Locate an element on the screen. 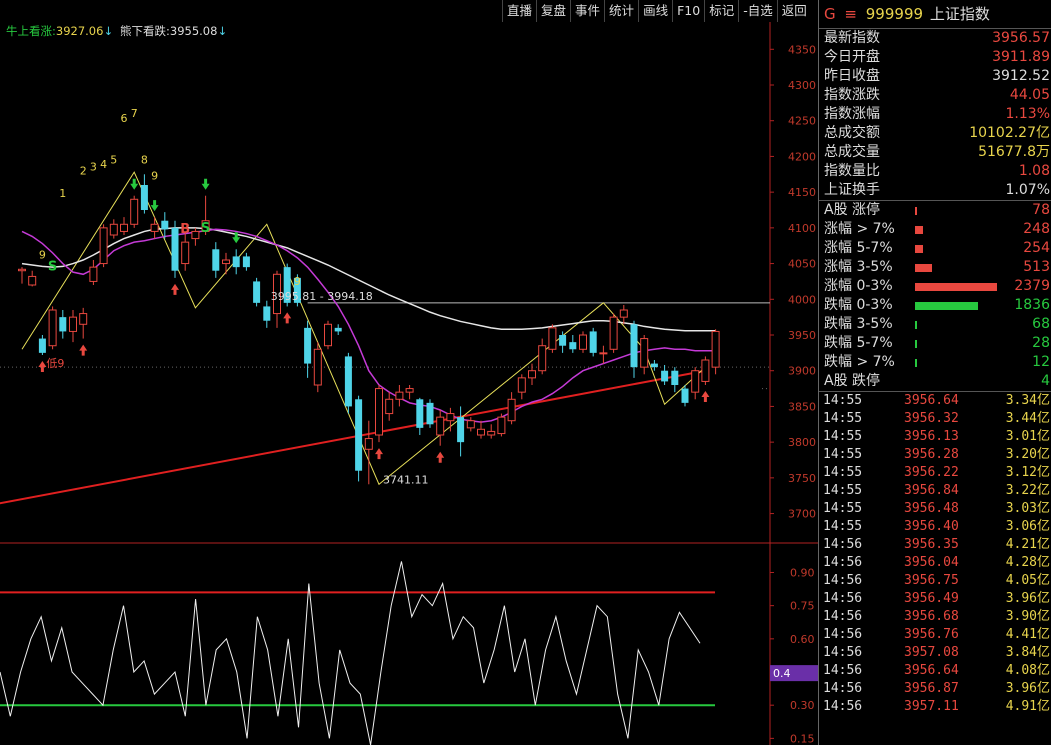  stat-row: 今日开盘 3911.89 is located at coordinates (935, 57).